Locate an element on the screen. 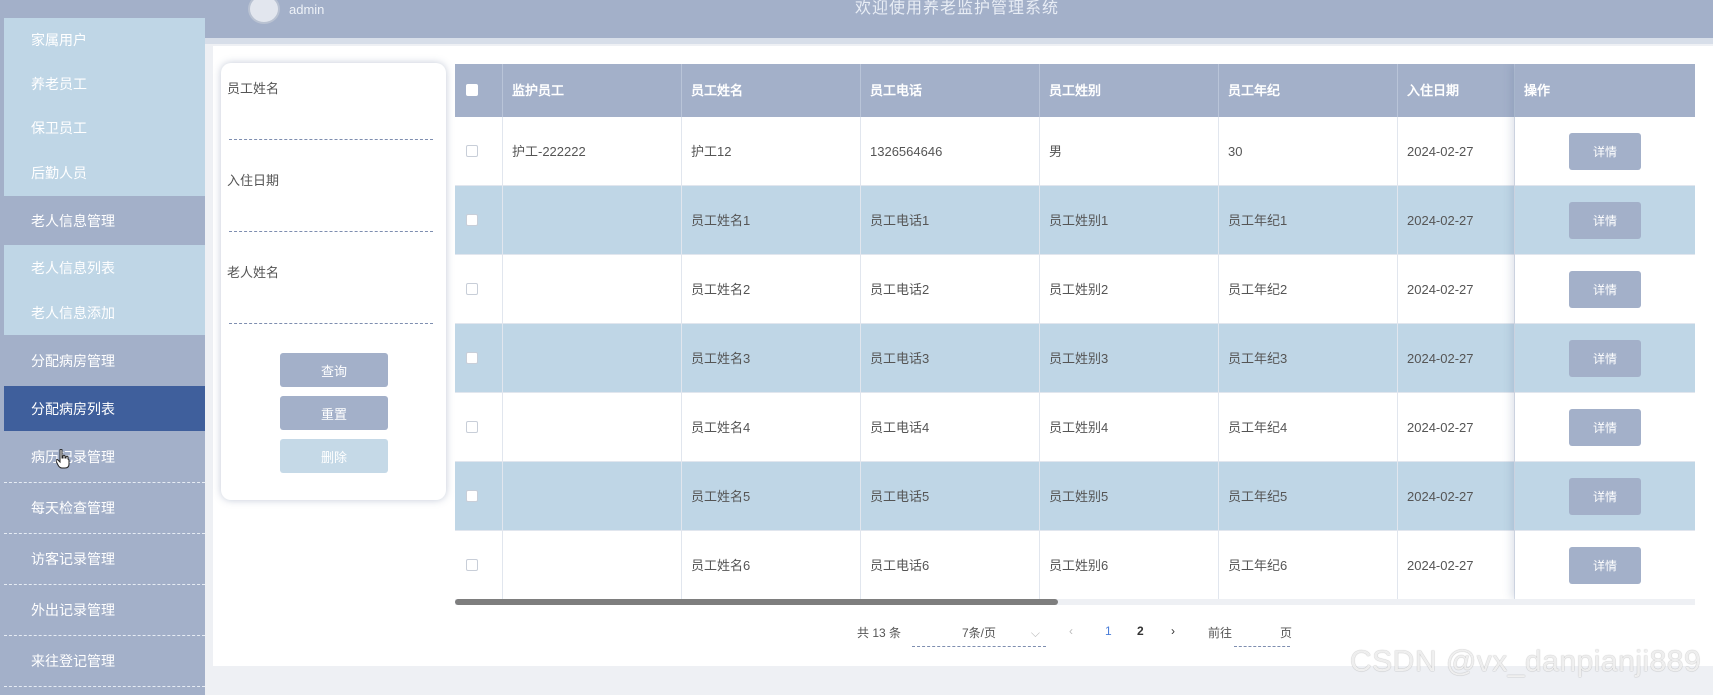 Image resolution: width=1713 pixels, height=695 pixels. sidebar-item-care-staff: 养老员工 is located at coordinates (104, 83).